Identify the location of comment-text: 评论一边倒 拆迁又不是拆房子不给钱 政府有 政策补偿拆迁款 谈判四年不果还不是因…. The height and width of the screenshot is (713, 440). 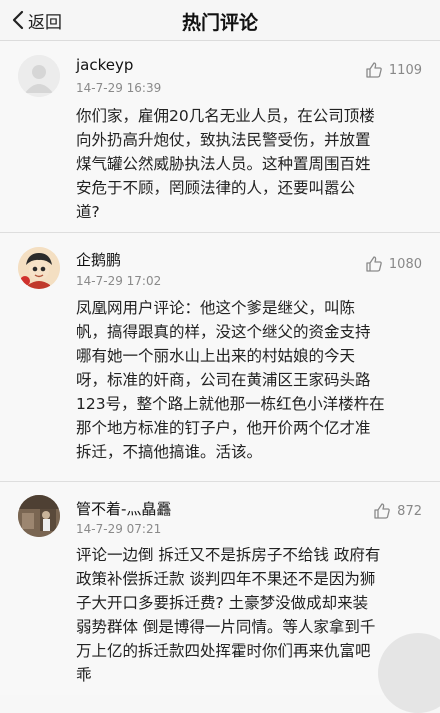
(228, 615).